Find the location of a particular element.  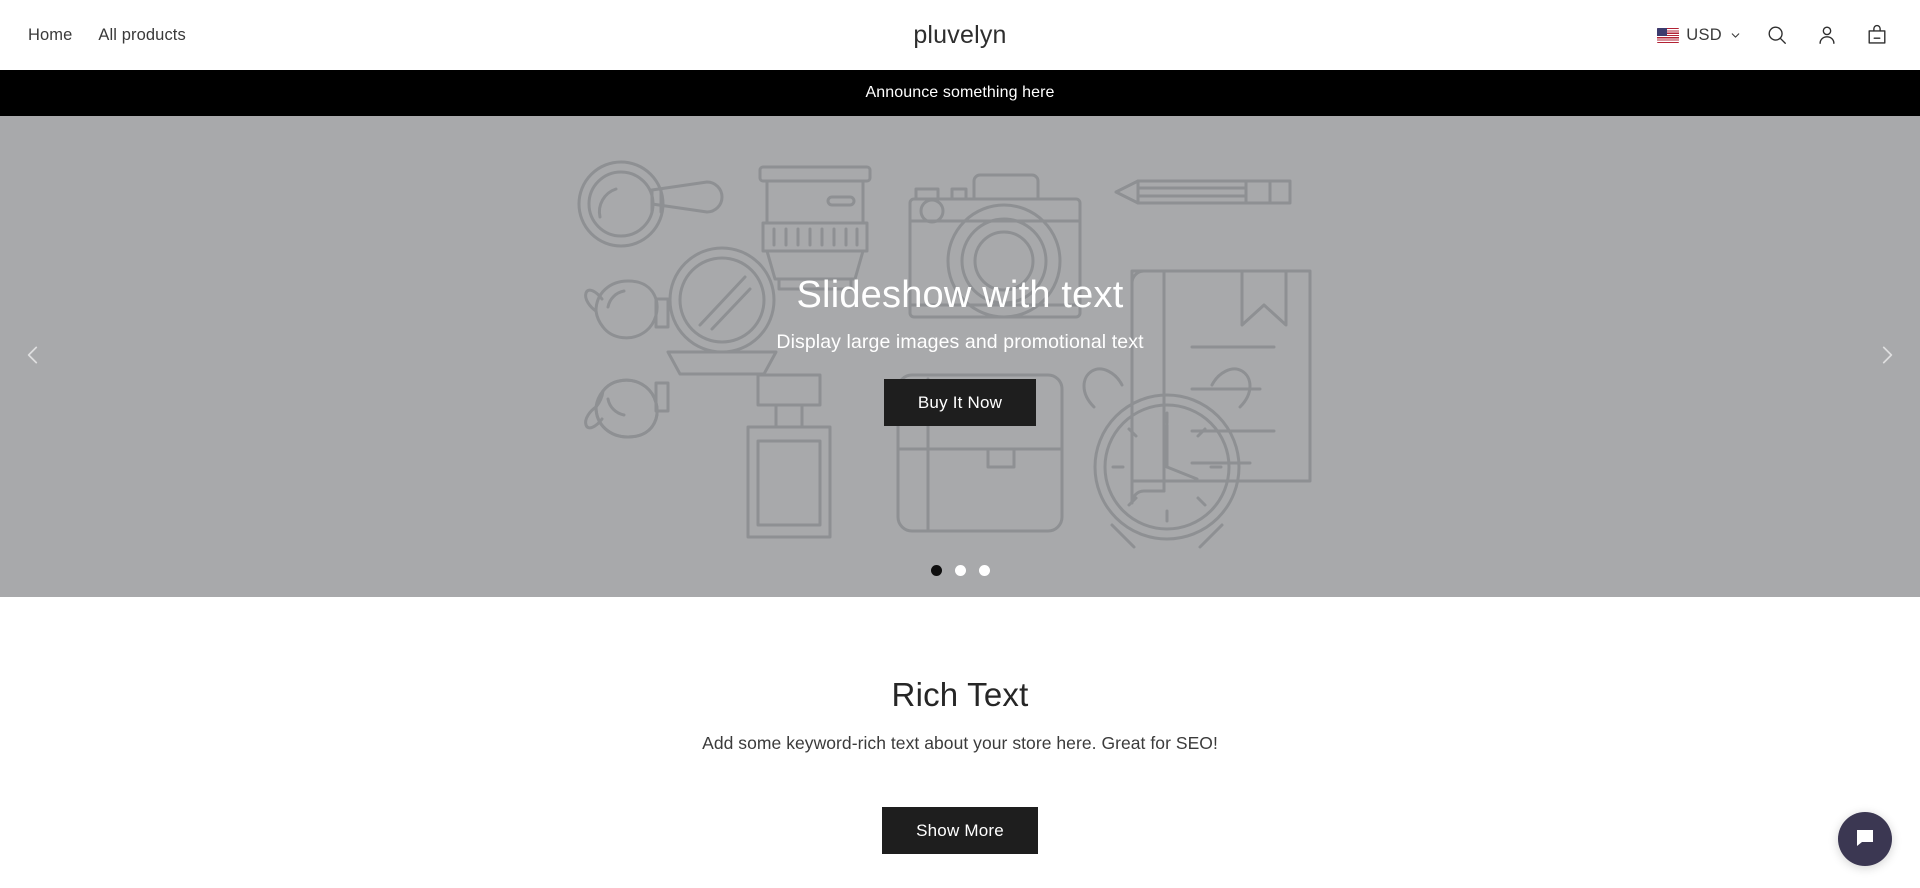

currency-selector: USD is located at coordinates (1699, 35).